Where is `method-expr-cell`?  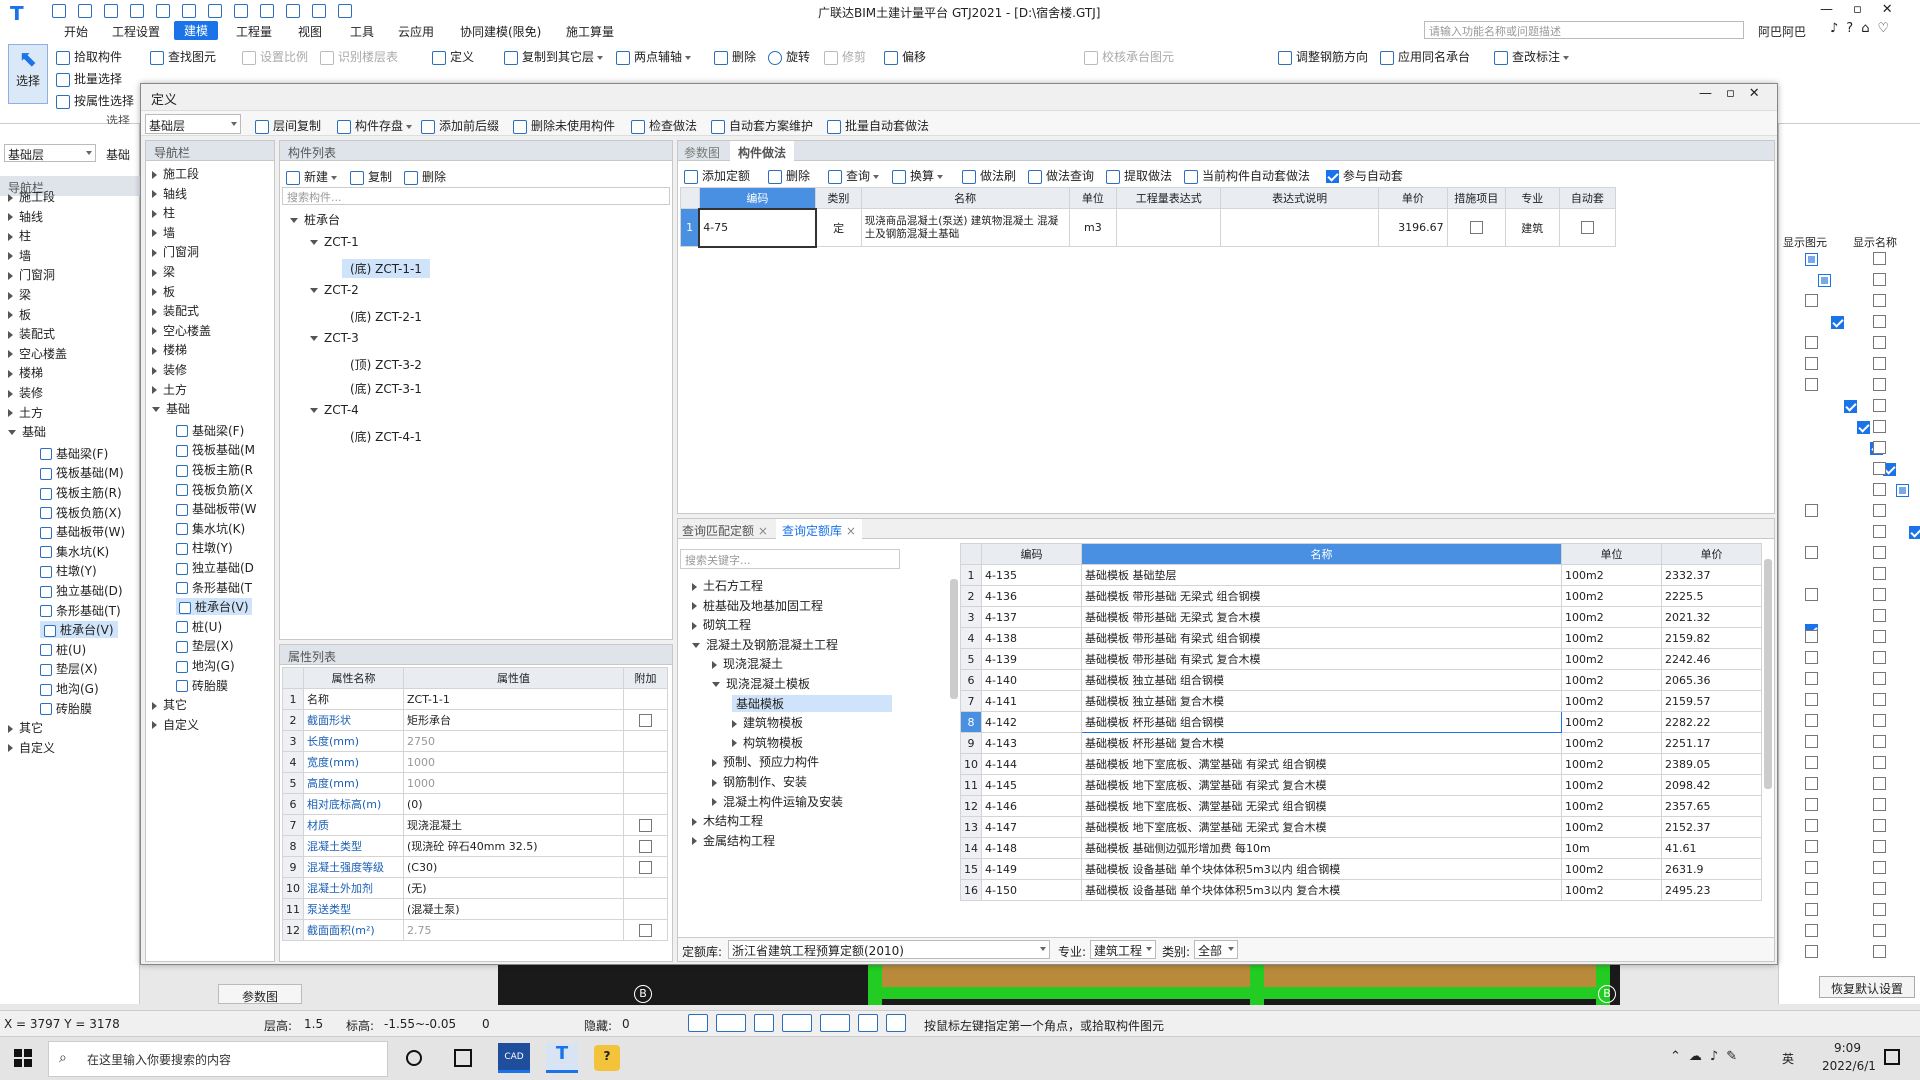 method-expr-cell is located at coordinates (1169, 227).